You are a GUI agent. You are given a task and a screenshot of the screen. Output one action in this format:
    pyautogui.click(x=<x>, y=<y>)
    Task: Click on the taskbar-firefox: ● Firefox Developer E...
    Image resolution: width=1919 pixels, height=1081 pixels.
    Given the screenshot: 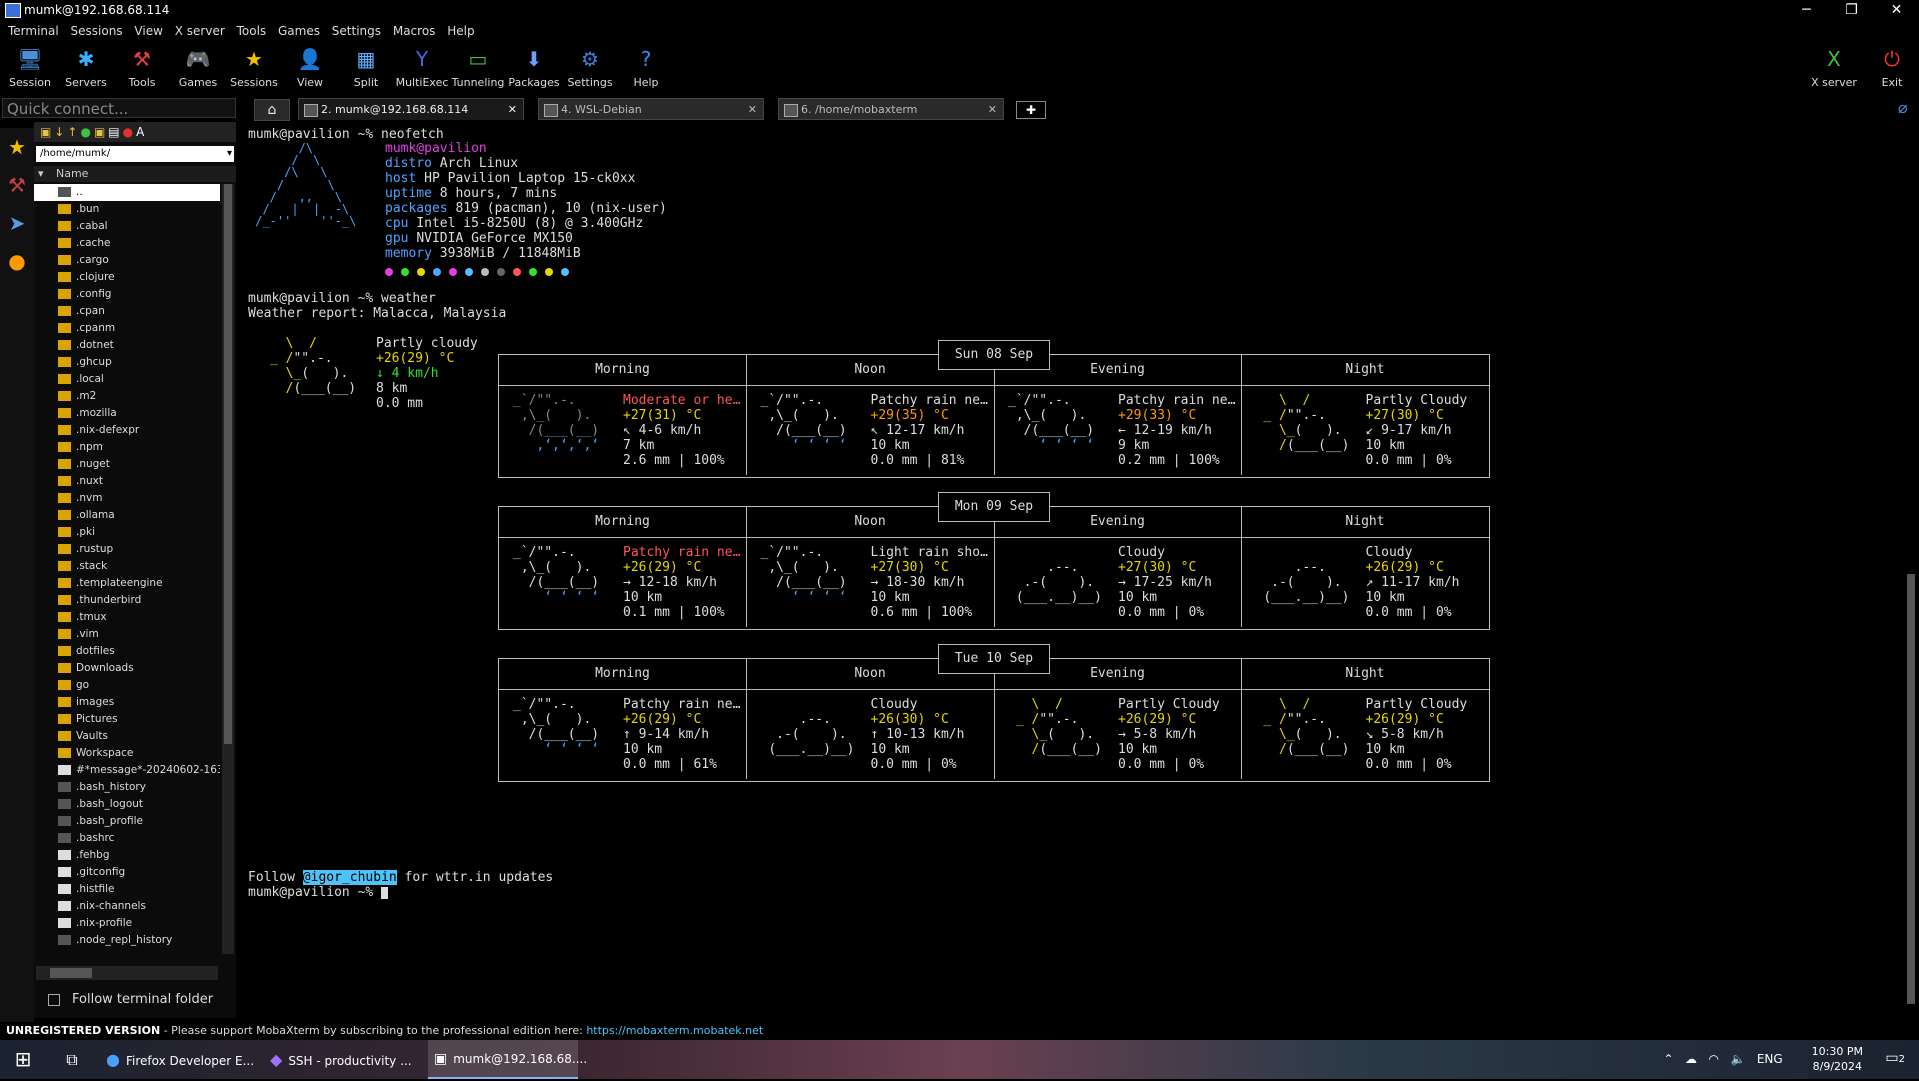 What is the action you would take?
    pyautogui.click(x=181, y=1059)
    